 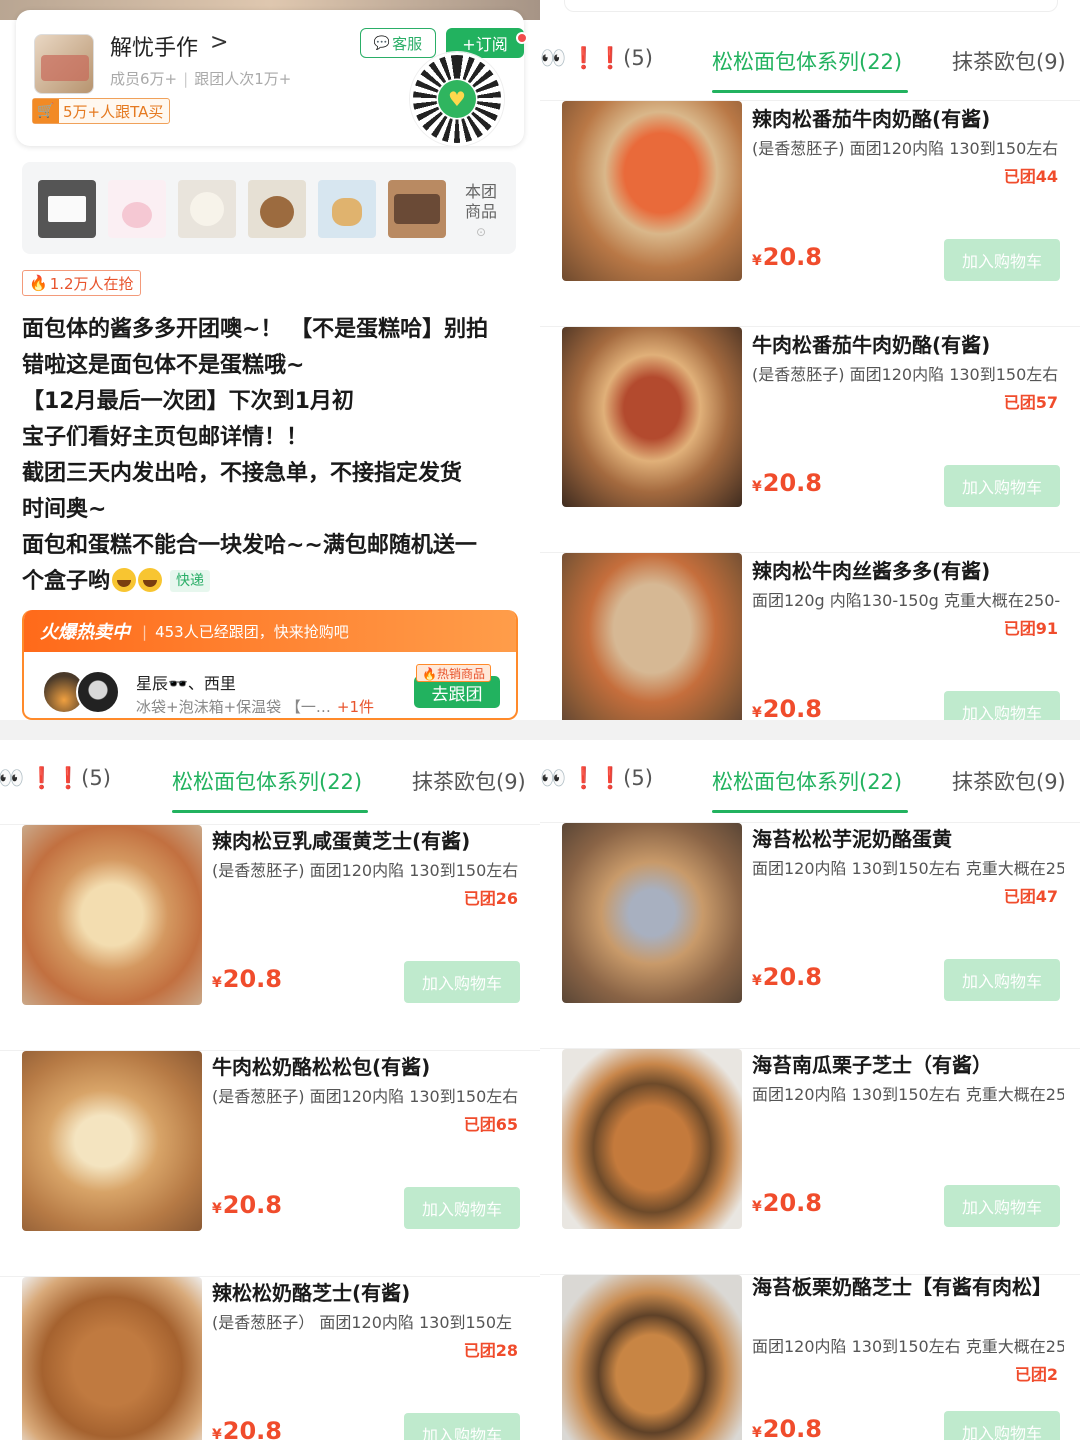 I want to click on description-text: 个盒子哟, so click(x=66, y=581).